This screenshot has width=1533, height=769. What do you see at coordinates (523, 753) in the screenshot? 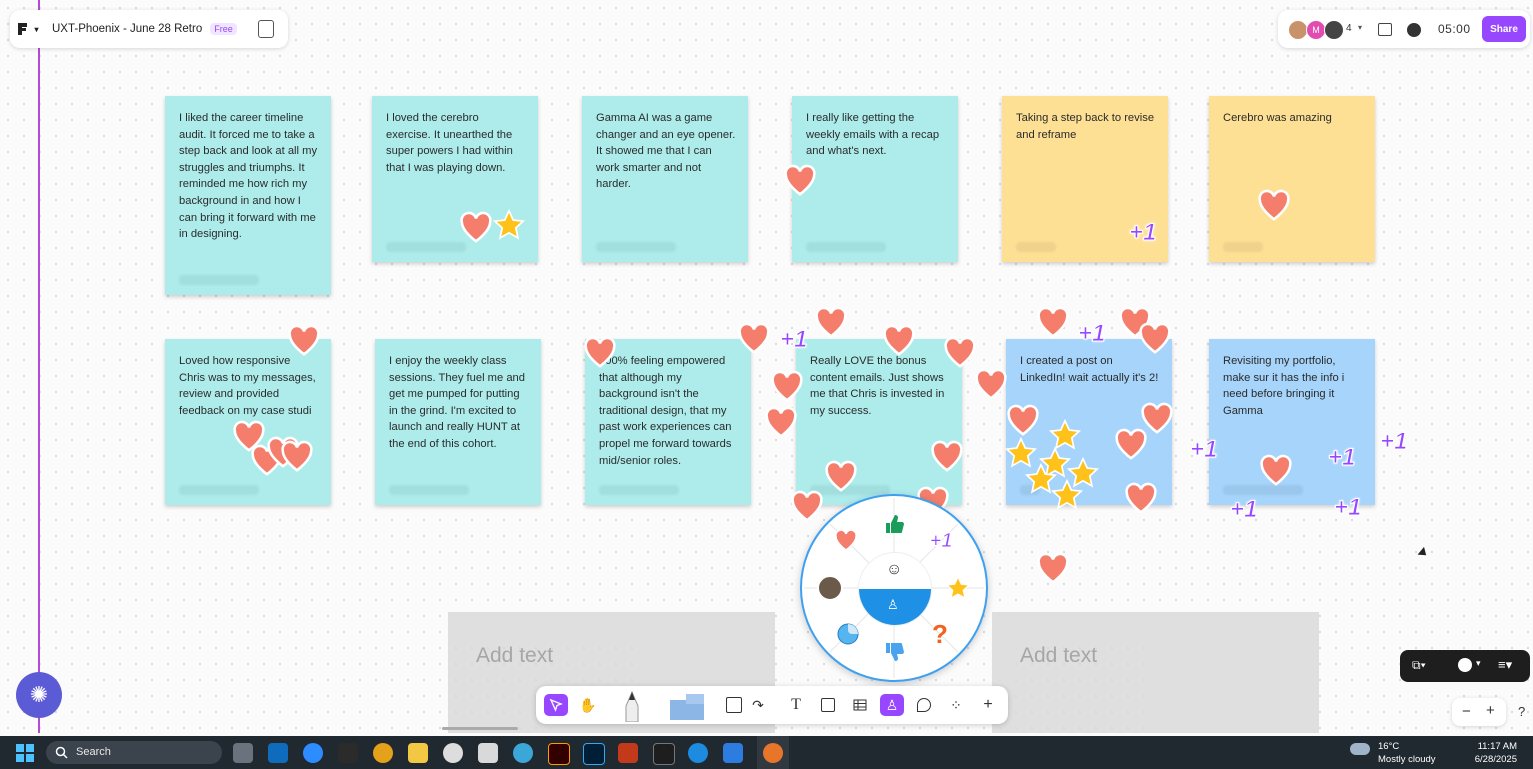
I see `browser-icon` at bounding box center [523, 753].